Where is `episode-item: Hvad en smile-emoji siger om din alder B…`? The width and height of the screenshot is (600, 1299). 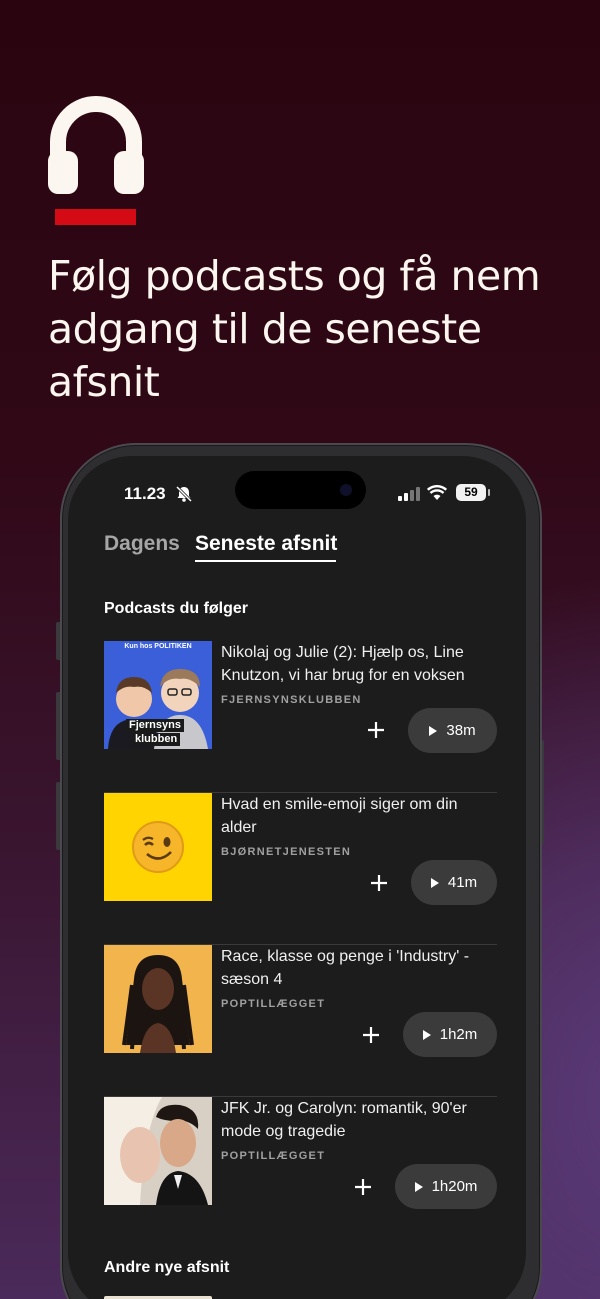
episode-item: Hvad en smile-emoji siger om din alder B… is located at coordinates (300, 869).